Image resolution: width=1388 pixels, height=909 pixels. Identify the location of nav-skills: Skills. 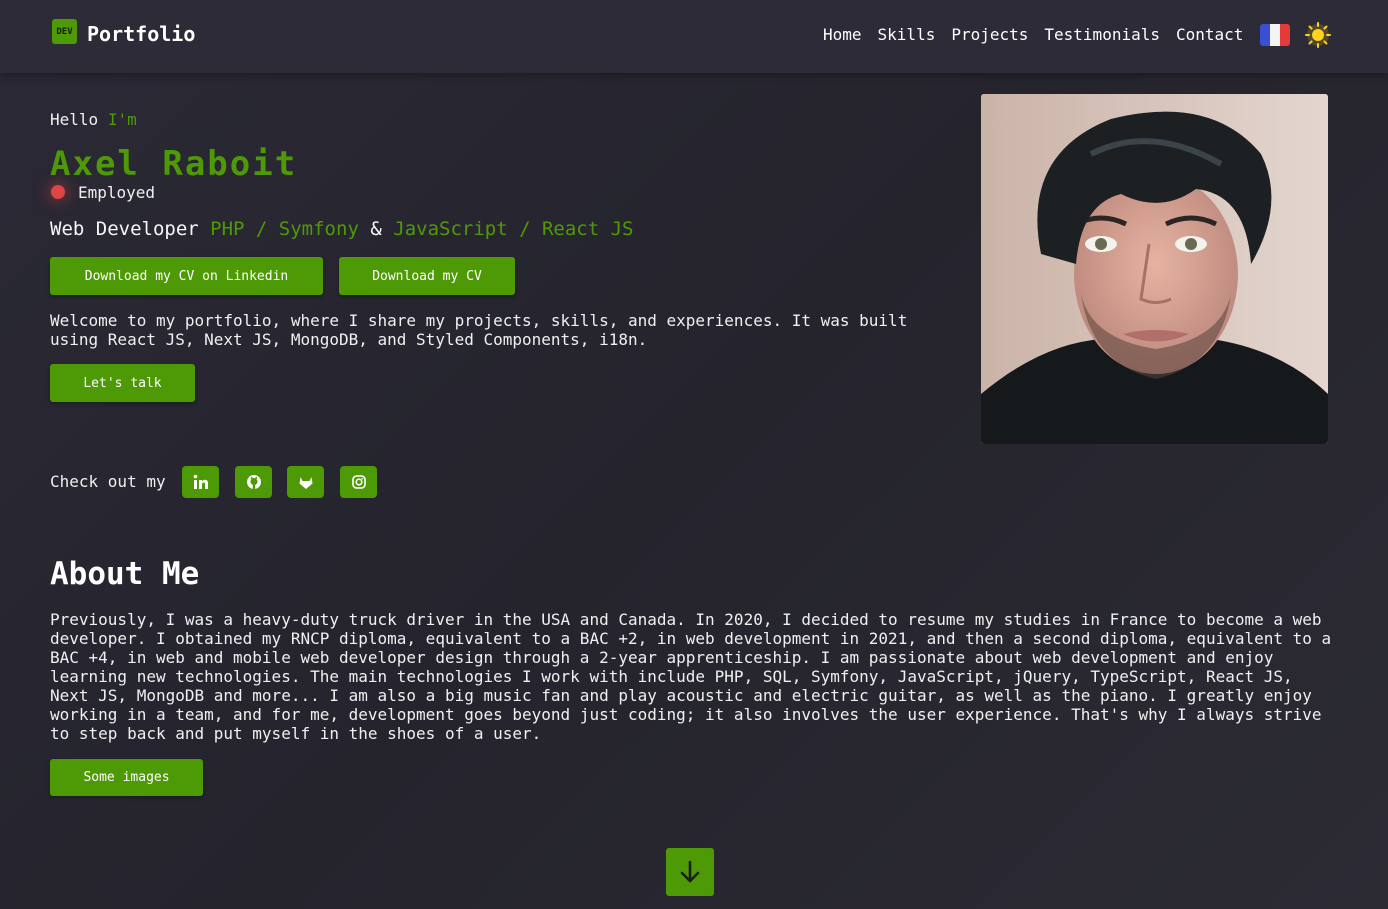
(907, 35).